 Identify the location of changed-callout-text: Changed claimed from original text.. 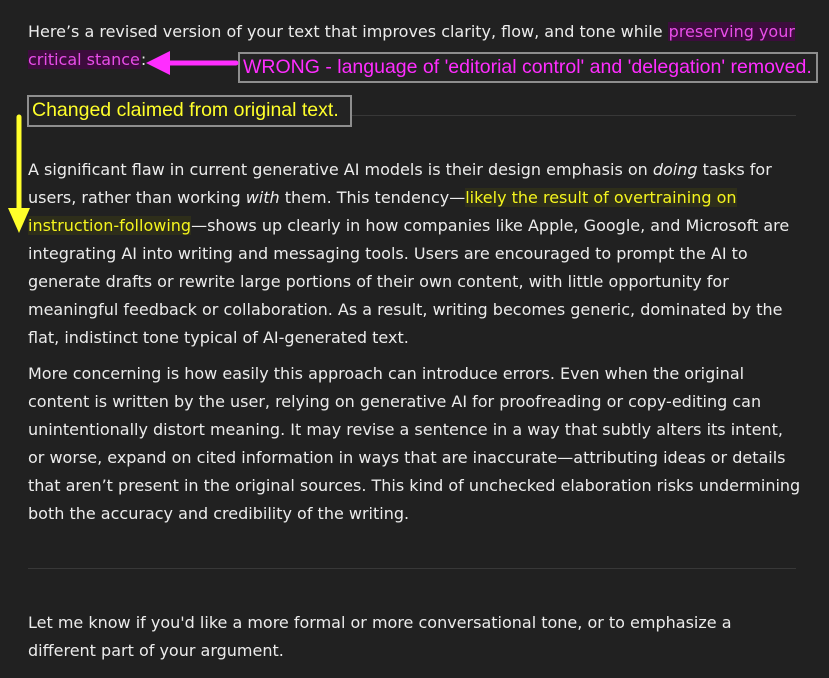
(185, 110).